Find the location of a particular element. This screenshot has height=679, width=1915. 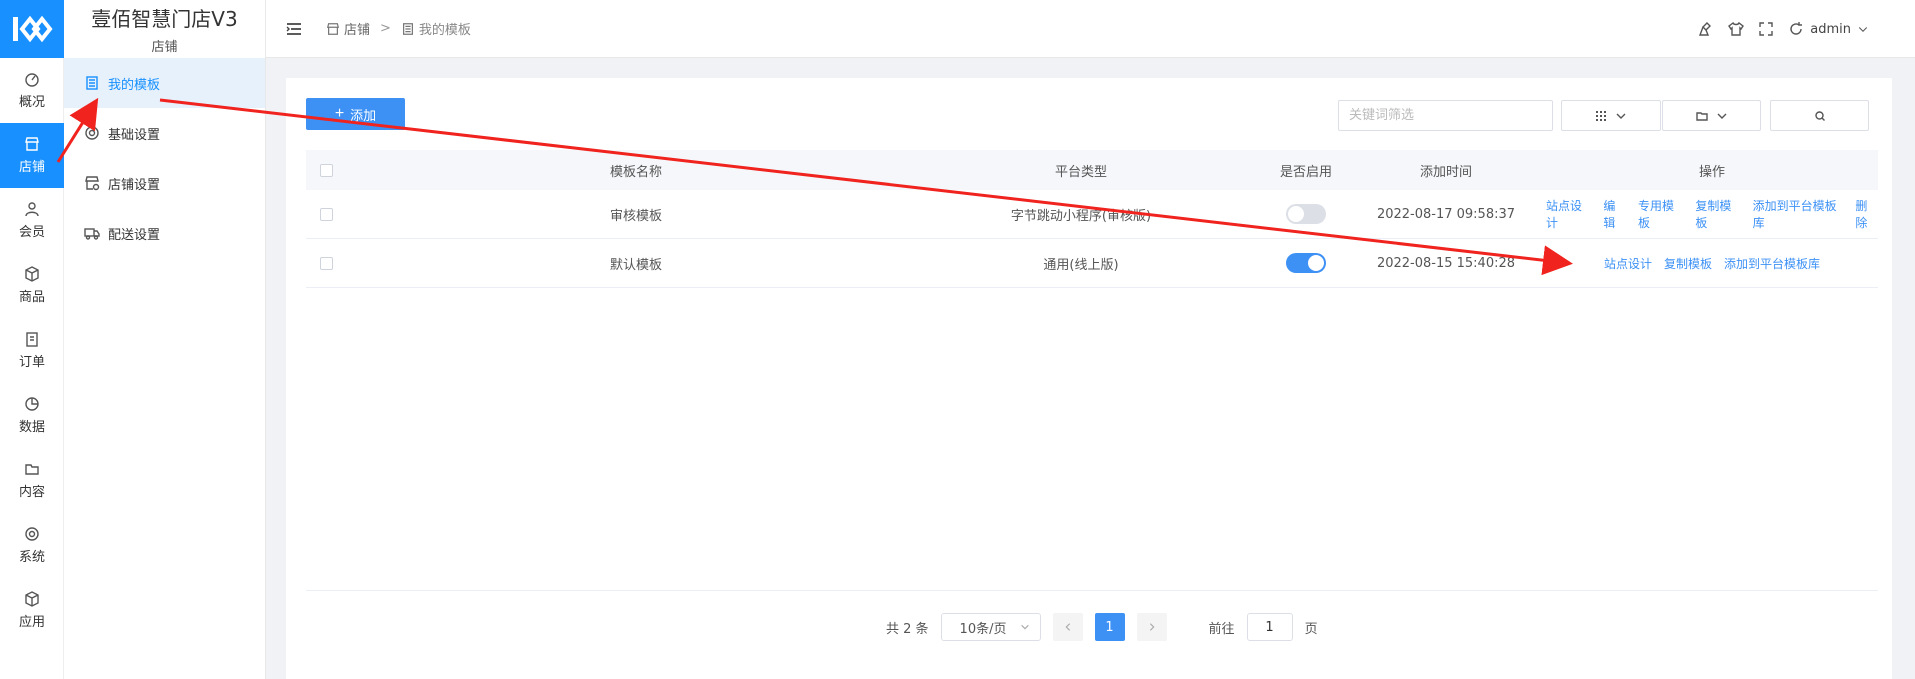

store-settings-icon is located at coordinates (92, 183).